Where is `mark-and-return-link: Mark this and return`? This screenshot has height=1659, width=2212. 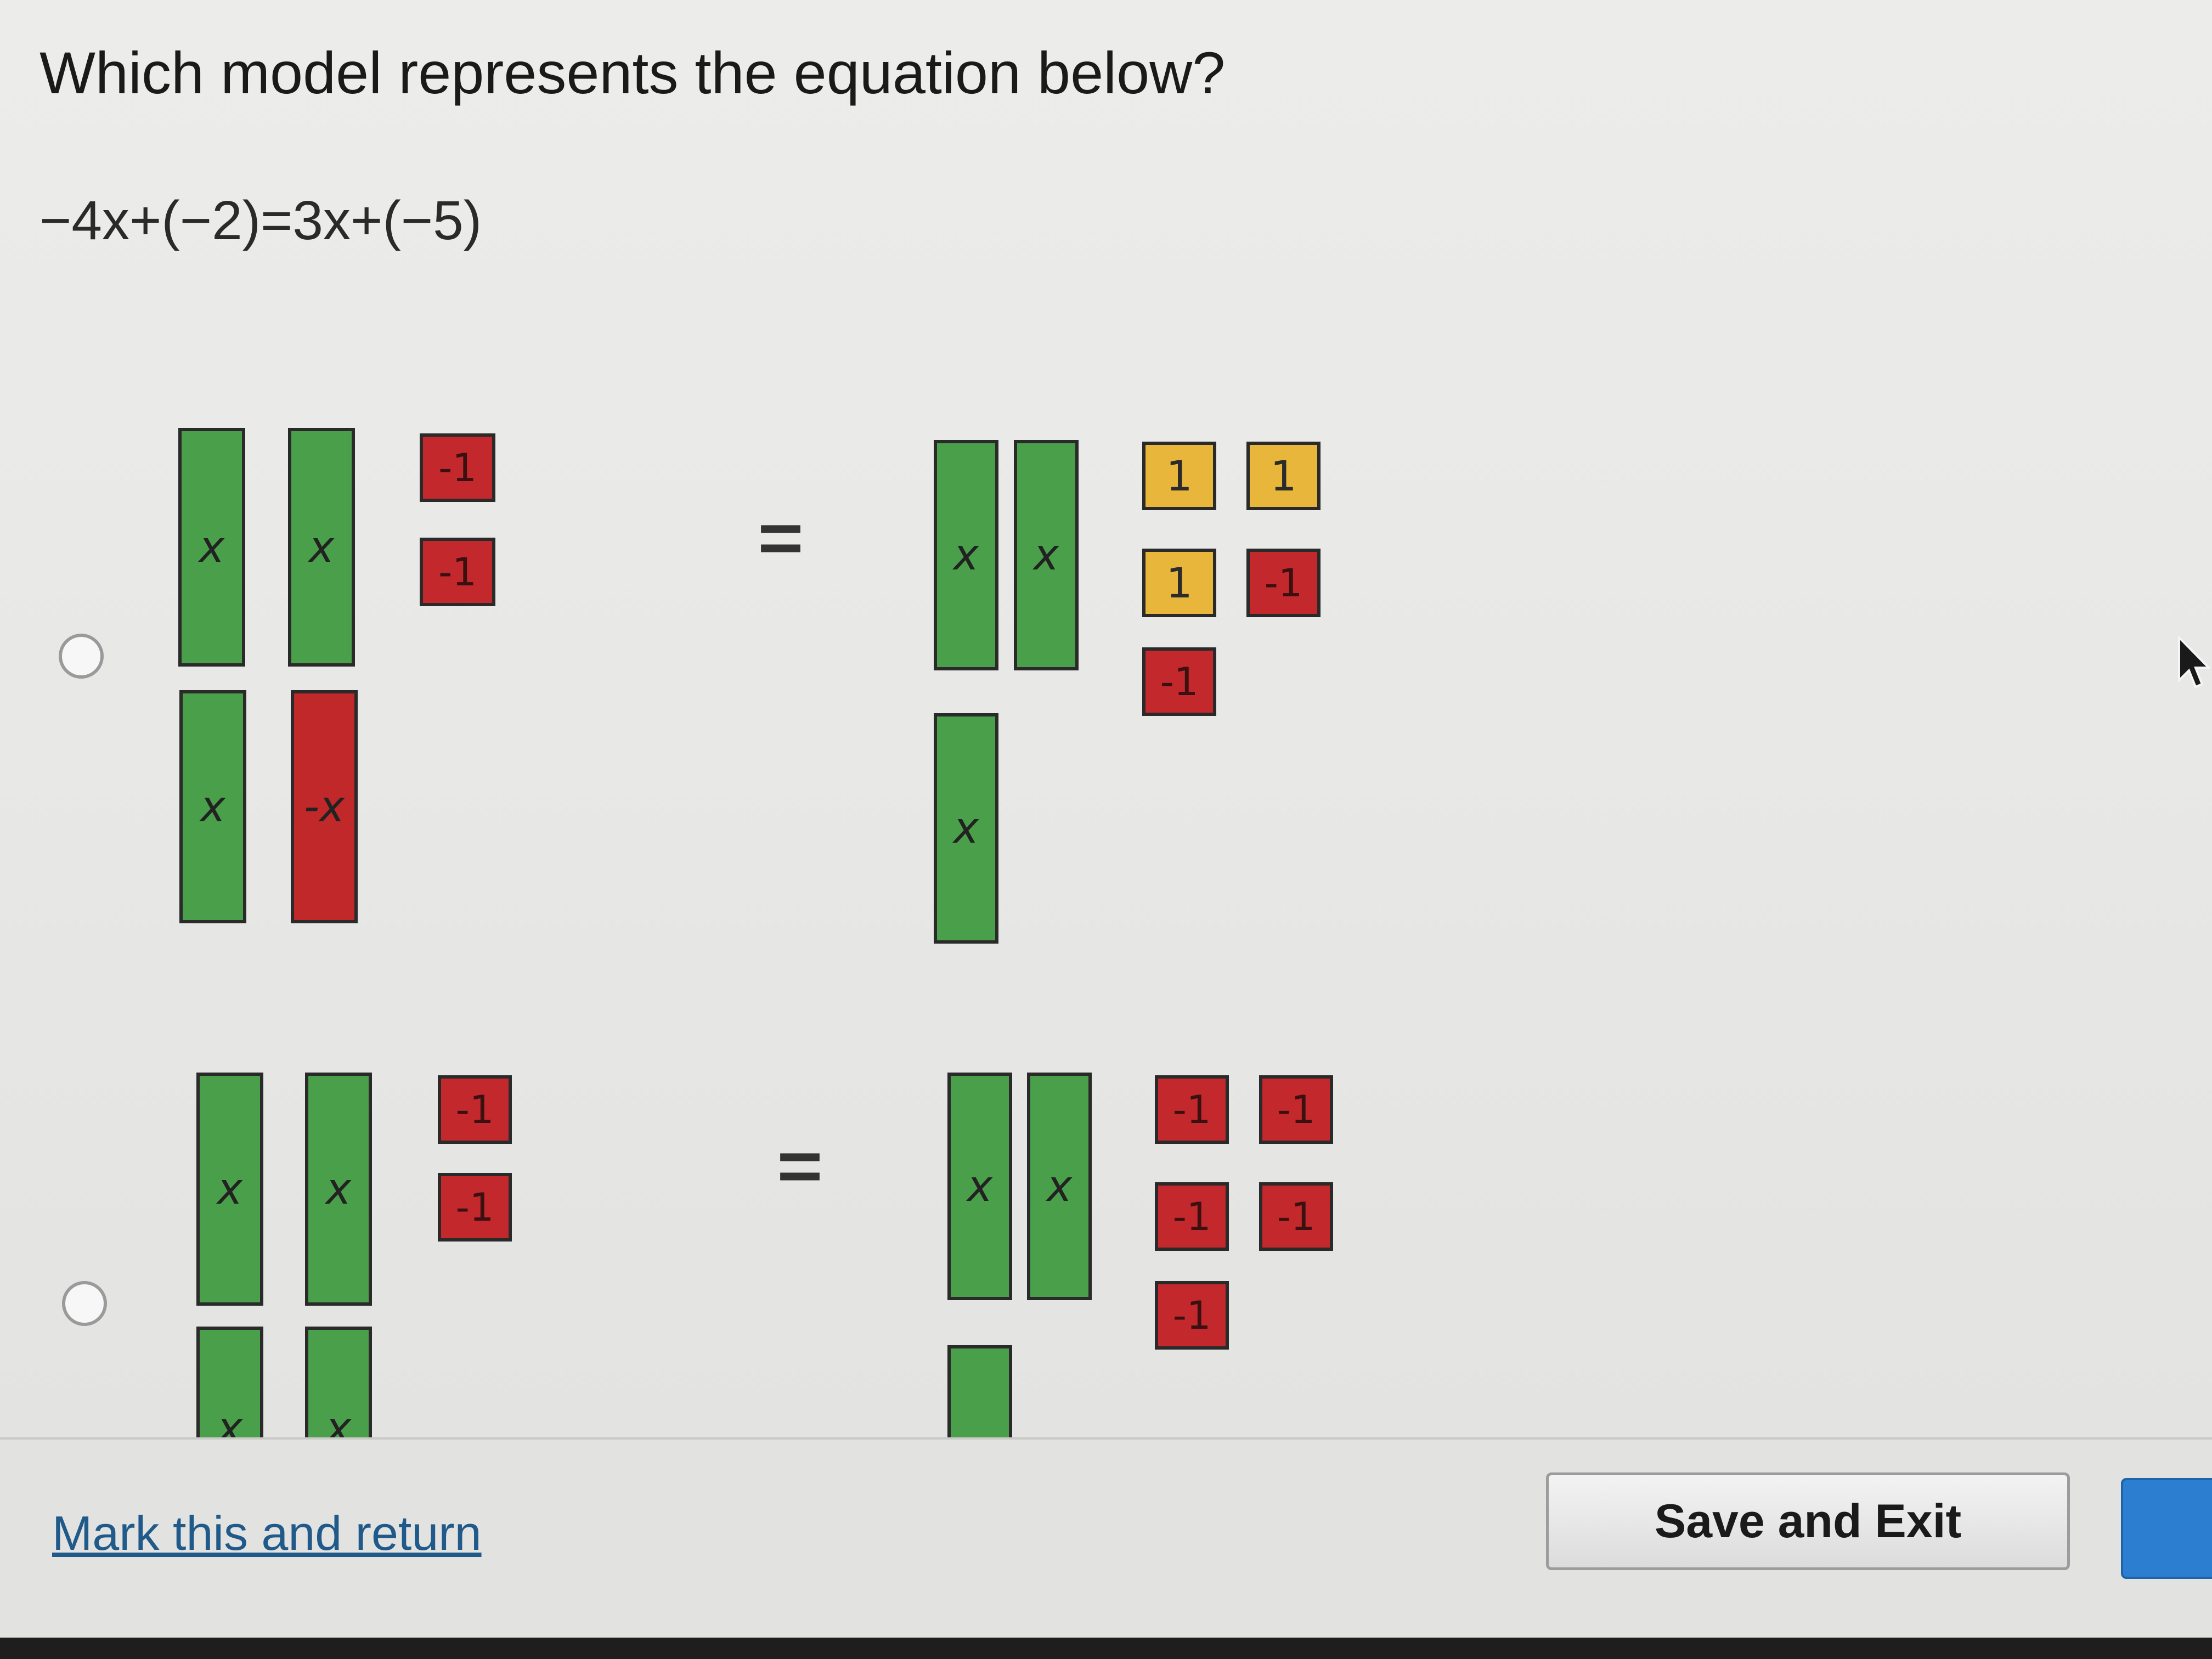 mark-and-return-link: Mark this and return is located at coordinates (267, 1533).